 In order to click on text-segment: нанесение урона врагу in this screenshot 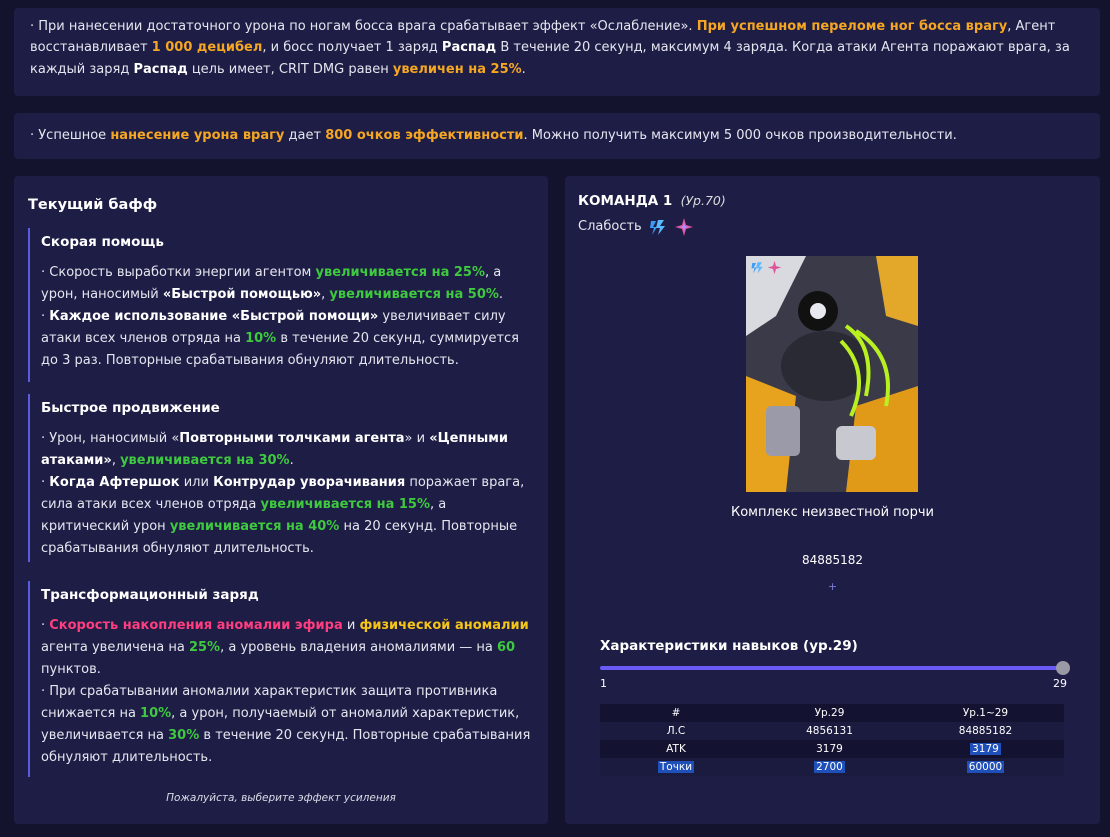, I will do `click(197, 135)`.